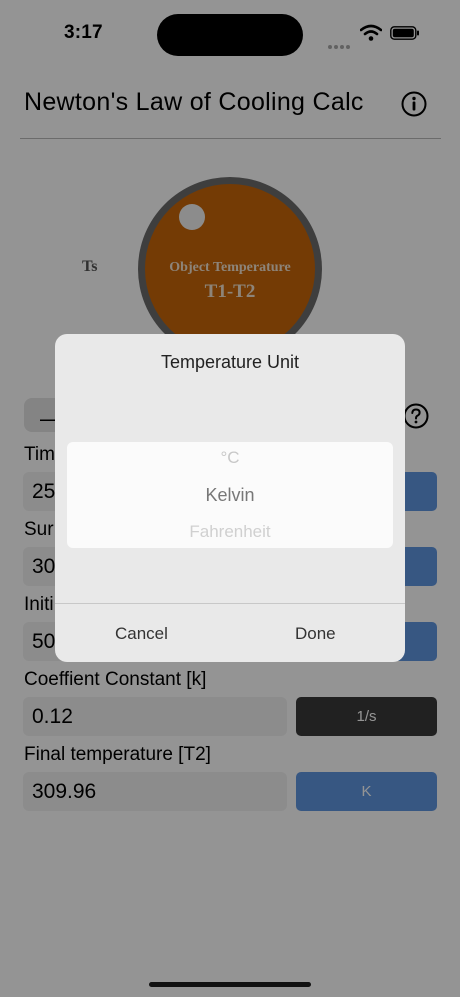 This screenshot has width=460, height=997. What do you see at coordinates (230, 458) in the screenshot?
I see `picker-option-celsius: °C` at bounding box center [230, 458].